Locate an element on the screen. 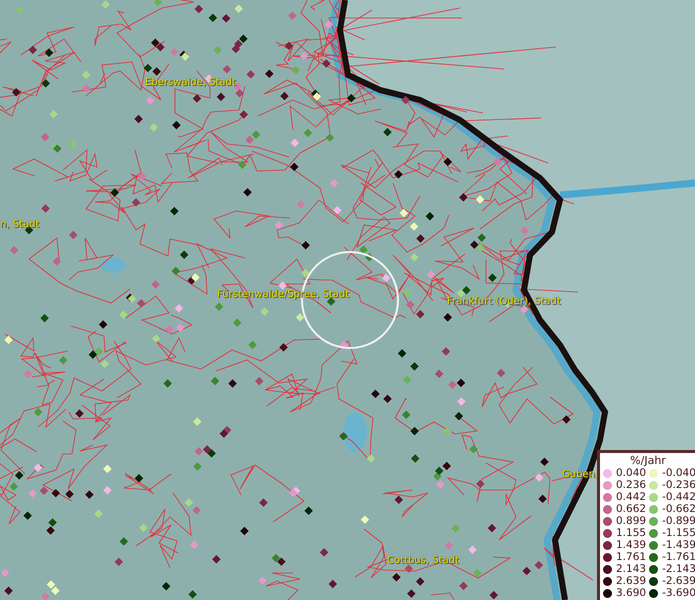 The width and height of the screenshot is (695, 600). legend-value: -0.040 is located at coordinates (678, 473).